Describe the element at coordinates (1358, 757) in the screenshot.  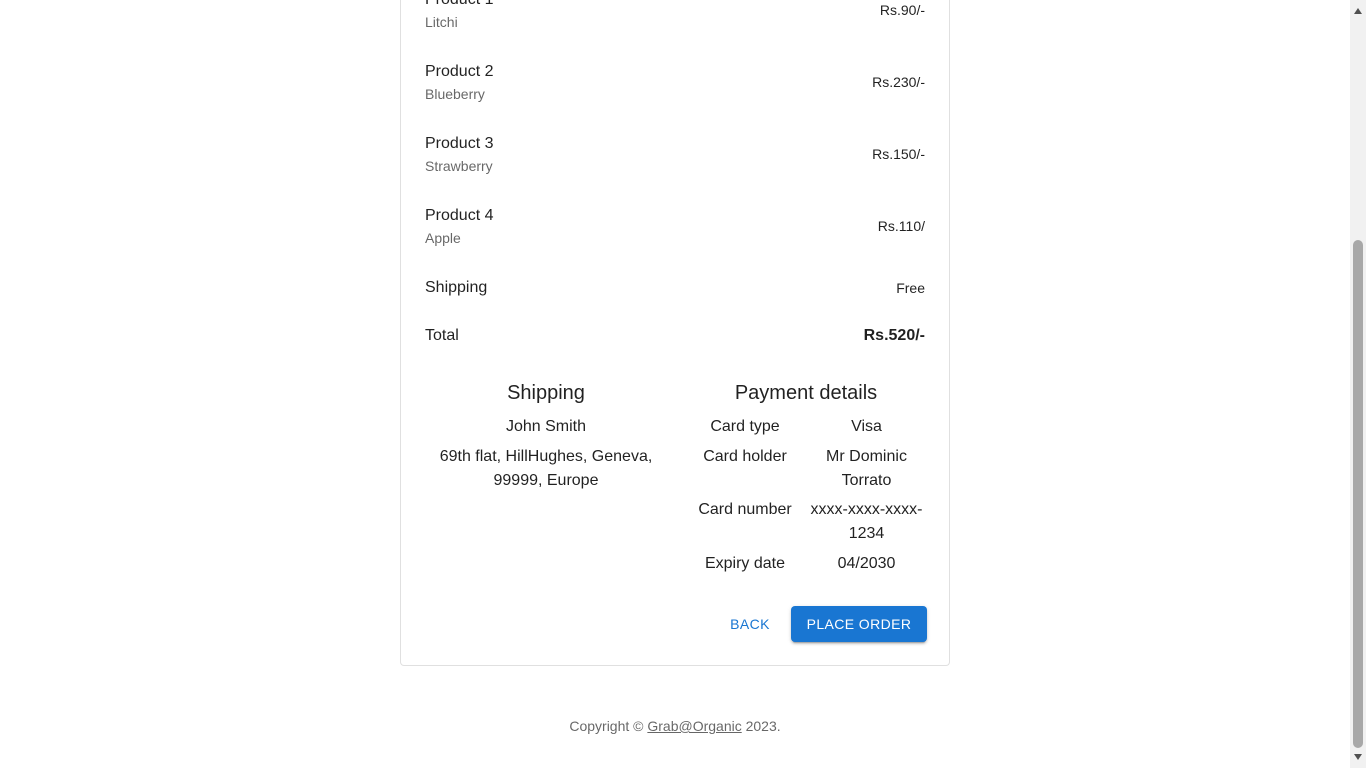
I see `scroll-down-arrow-icon` at that location.